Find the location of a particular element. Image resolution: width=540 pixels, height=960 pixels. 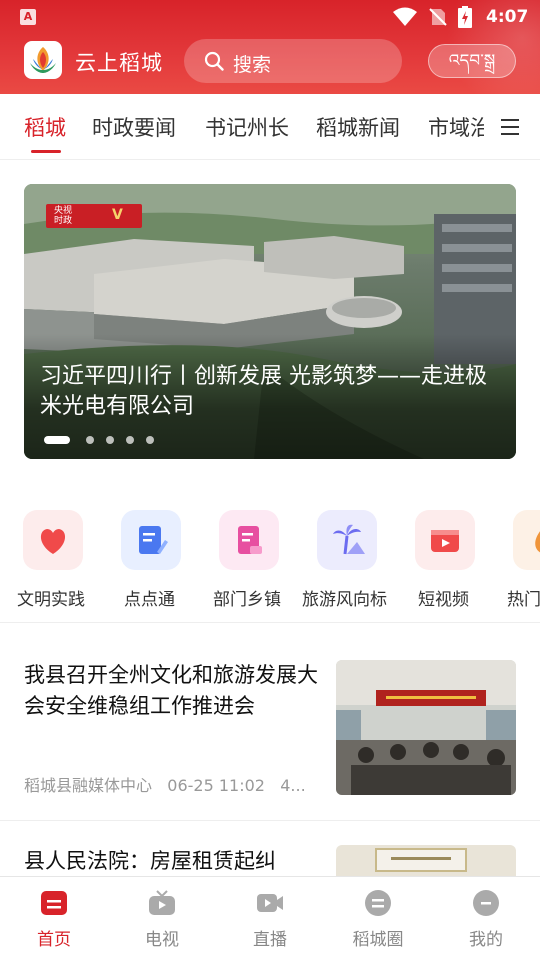

profile-icon is located at coordinates (486, 903).